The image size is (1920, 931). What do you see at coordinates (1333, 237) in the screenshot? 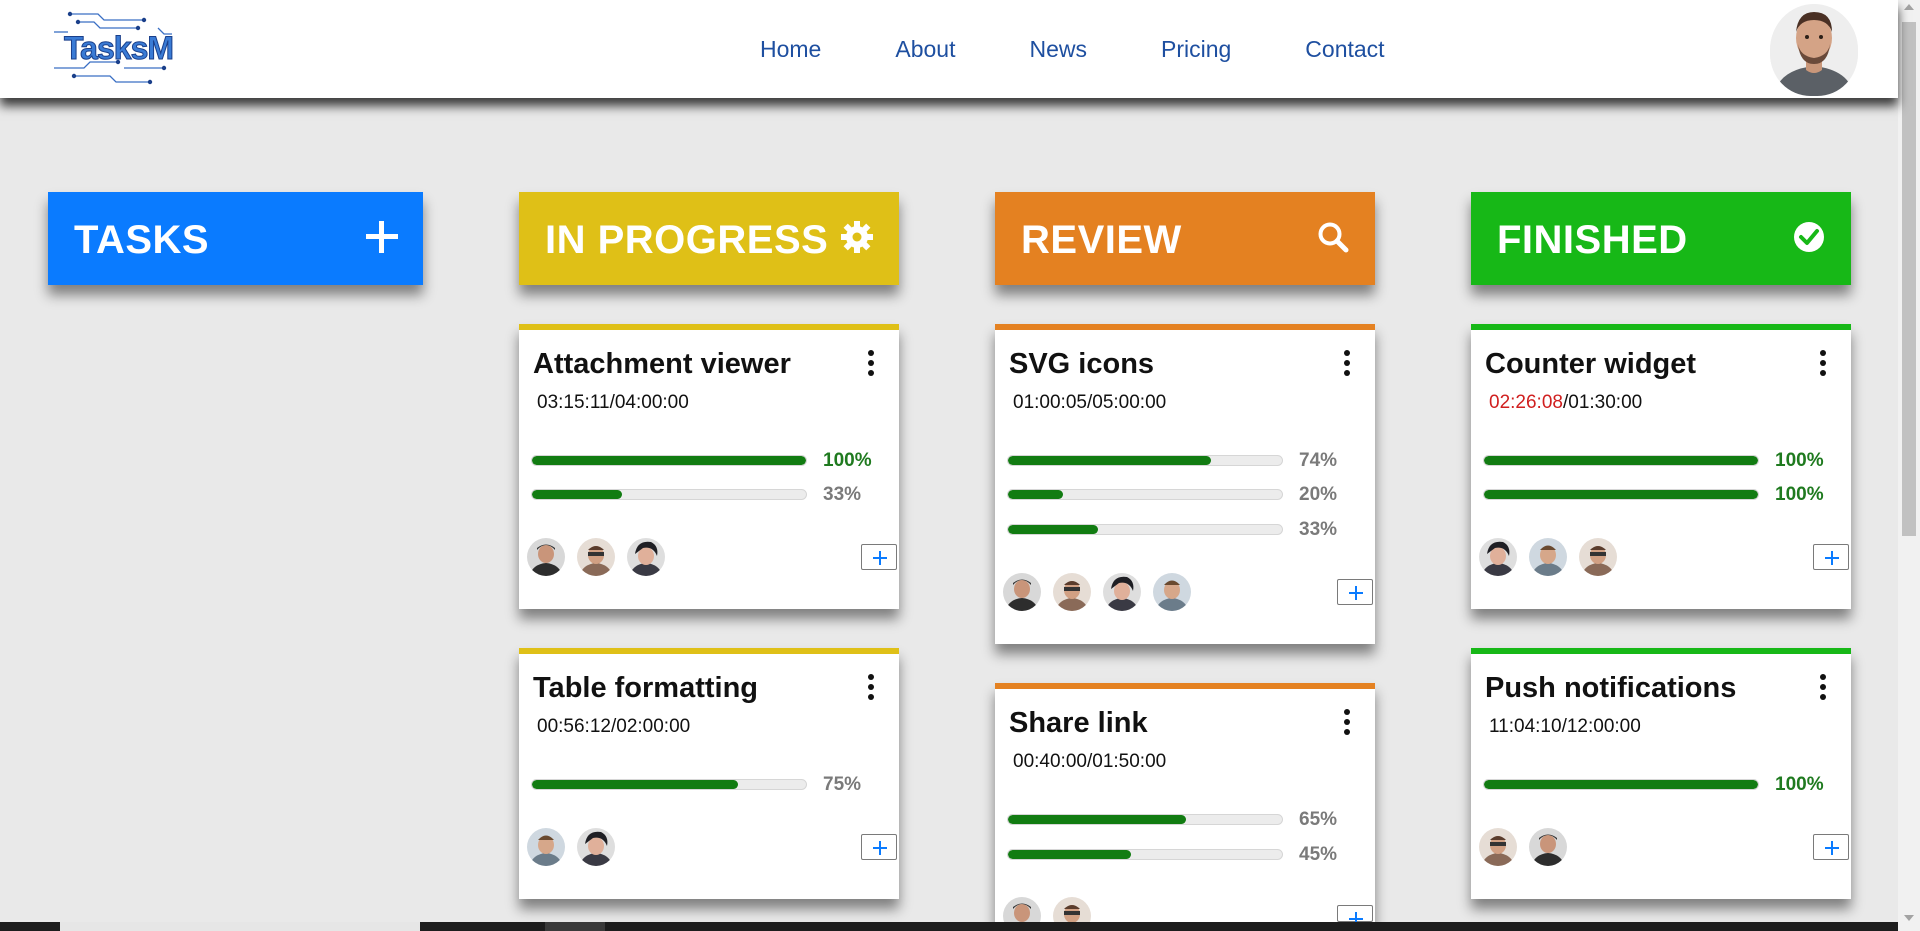
I see `search-icon` at bounding box center [1333, 237].